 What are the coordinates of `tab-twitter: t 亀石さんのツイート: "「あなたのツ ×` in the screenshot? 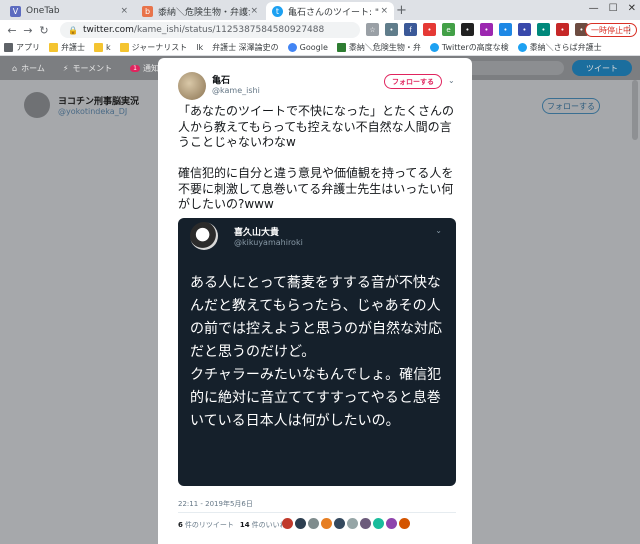 It's located at (330, 11).